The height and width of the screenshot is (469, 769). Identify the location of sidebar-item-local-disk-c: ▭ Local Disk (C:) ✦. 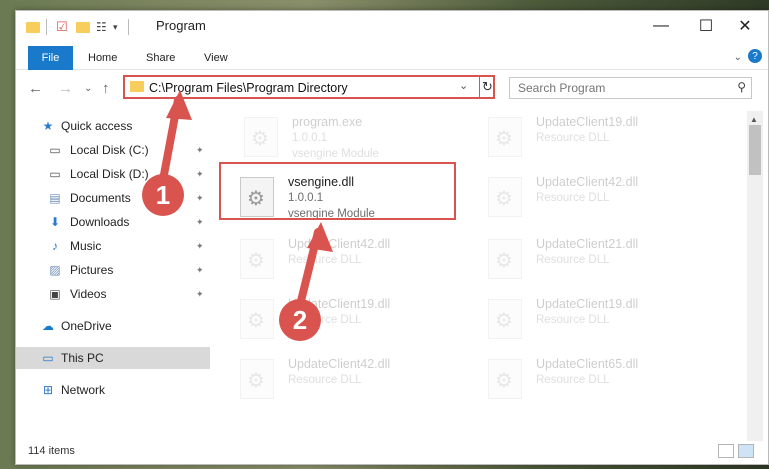
(113, 150).